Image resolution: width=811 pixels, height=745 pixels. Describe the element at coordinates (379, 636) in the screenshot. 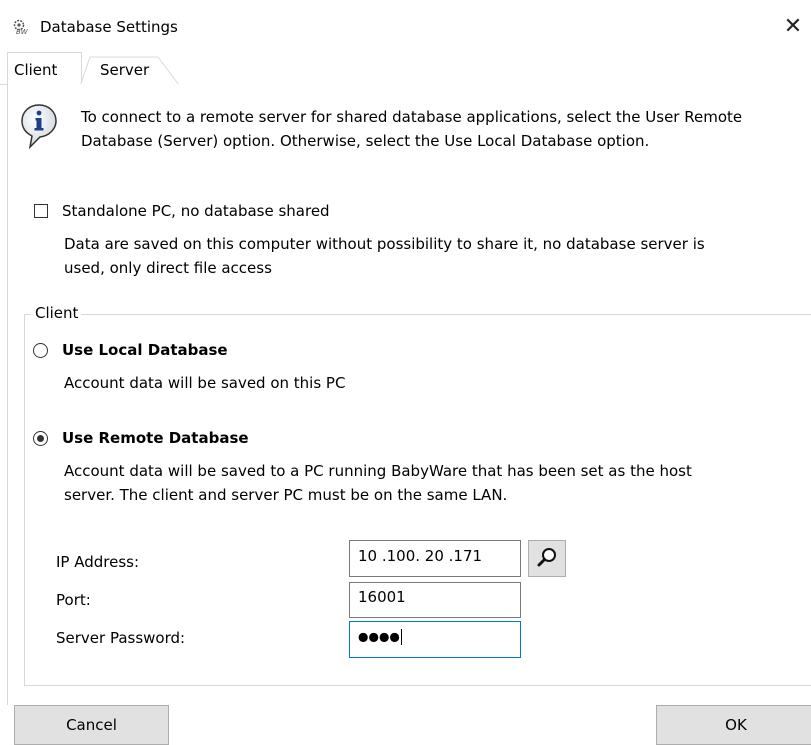

I see `server-password-value: ●●●●` at that location.